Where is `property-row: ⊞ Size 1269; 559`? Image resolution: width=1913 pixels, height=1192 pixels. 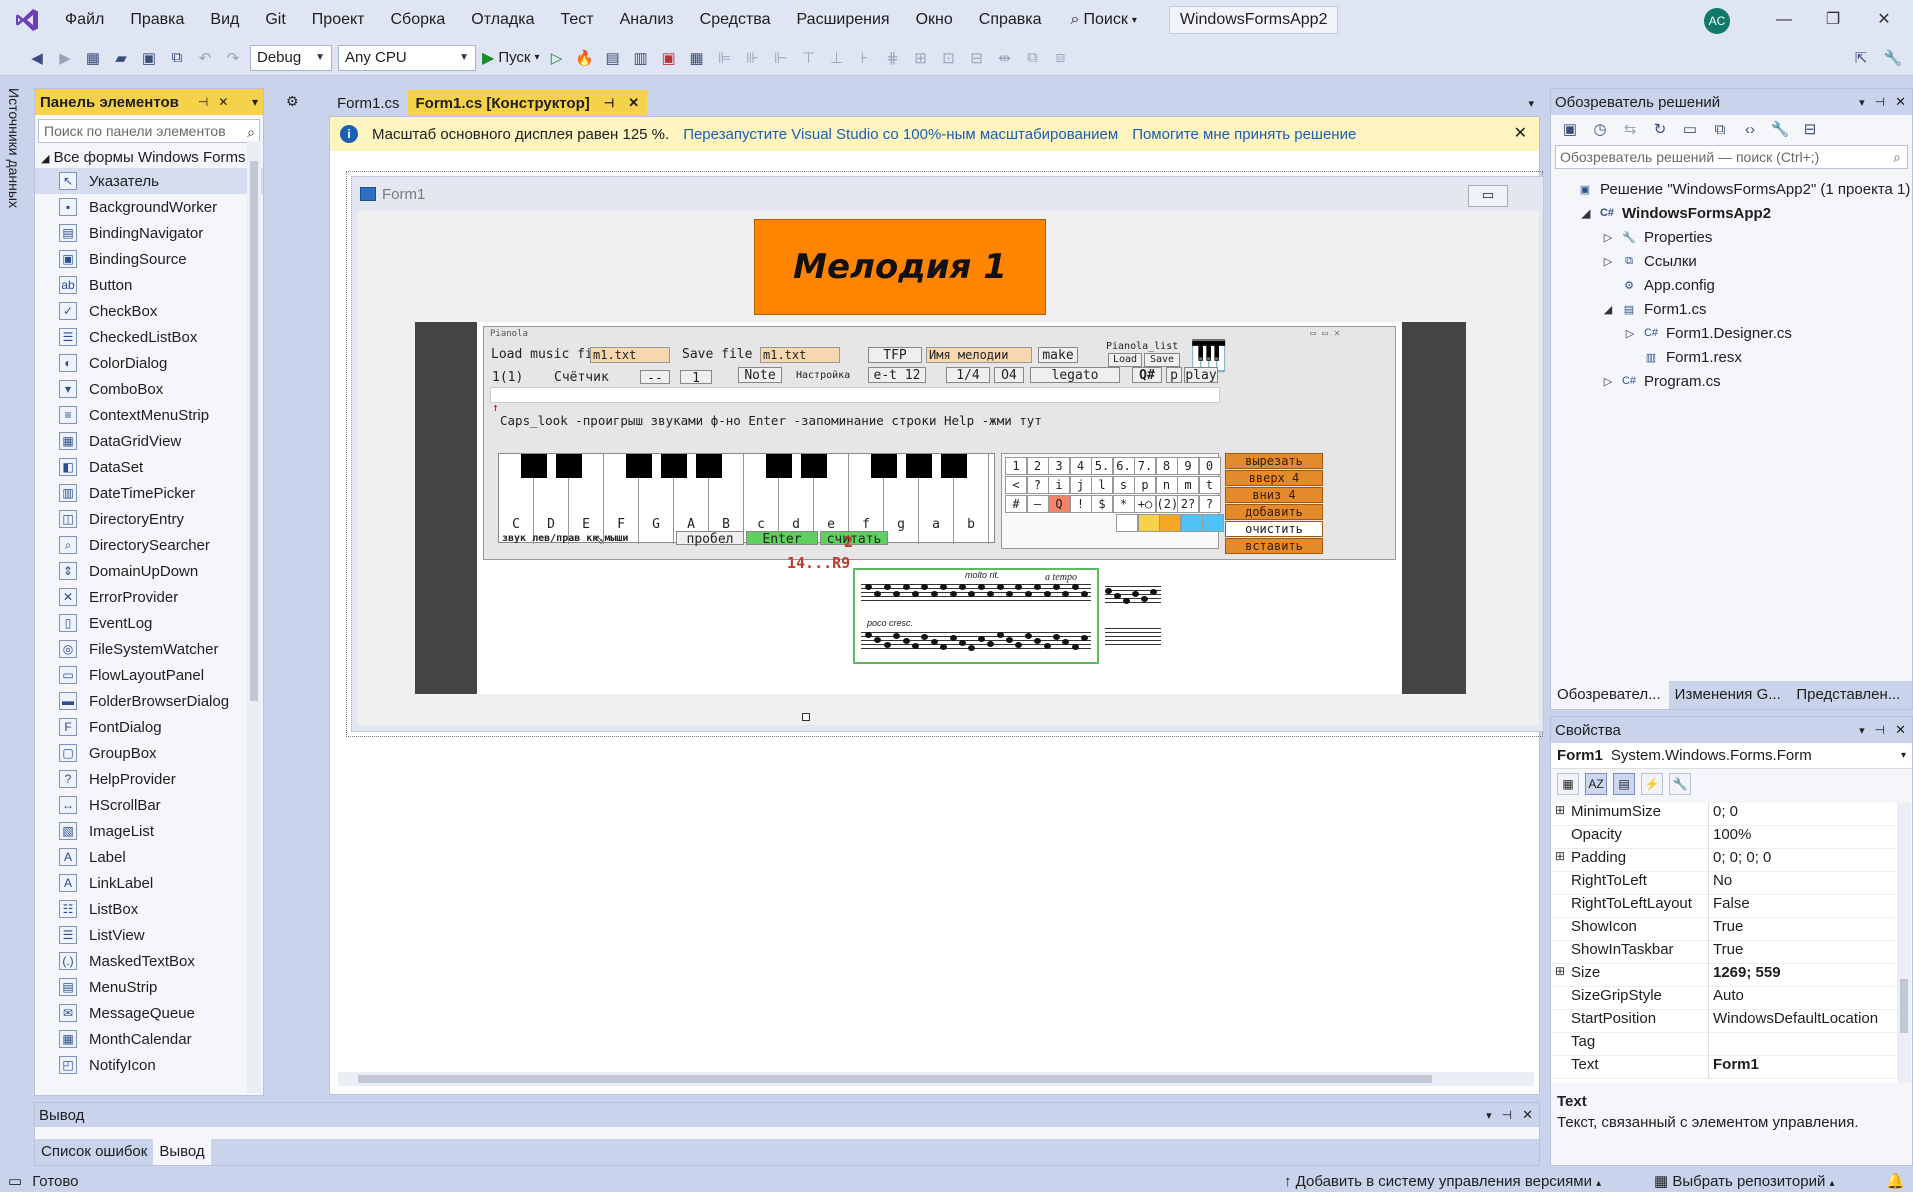 property-row: ⊞ Size 1269; 559 is located at coordinates (1724, 975).